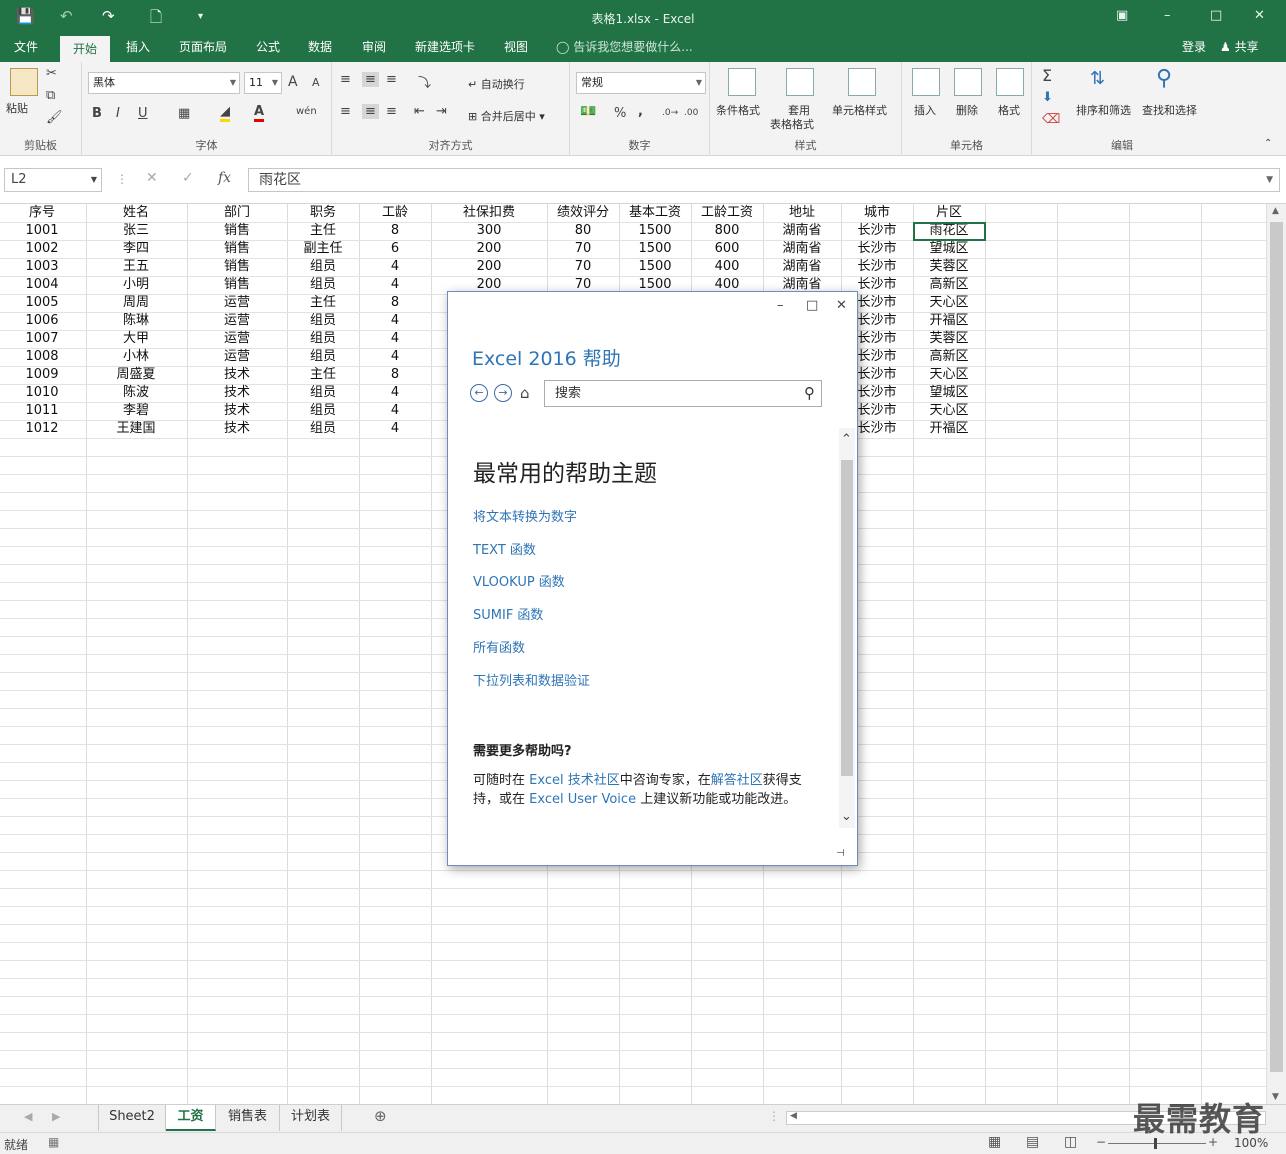  Describe the element at coordinates (97, 113) in the screenshot. I see `bold-button: B` at that location.